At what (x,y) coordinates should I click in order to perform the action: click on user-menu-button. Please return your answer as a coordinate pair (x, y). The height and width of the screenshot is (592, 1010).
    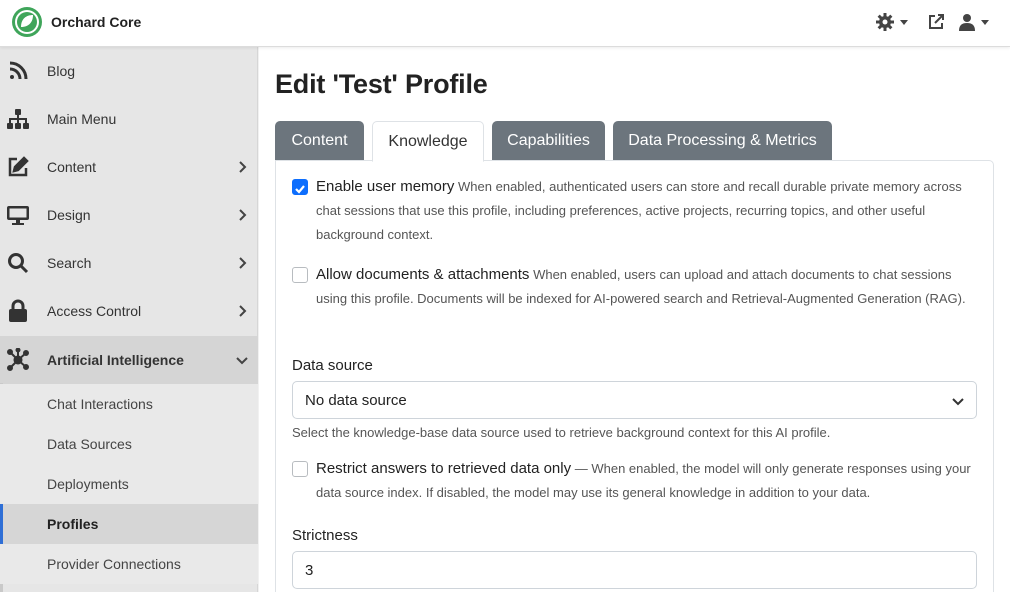
    Looking at the image, I should click on (973, 22).